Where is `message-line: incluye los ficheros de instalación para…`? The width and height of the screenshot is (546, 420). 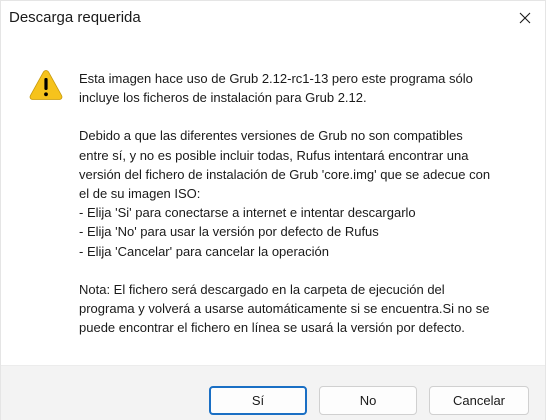 message-line: incluye los ficheros de instalación para… is located at coordinates (223, 98).